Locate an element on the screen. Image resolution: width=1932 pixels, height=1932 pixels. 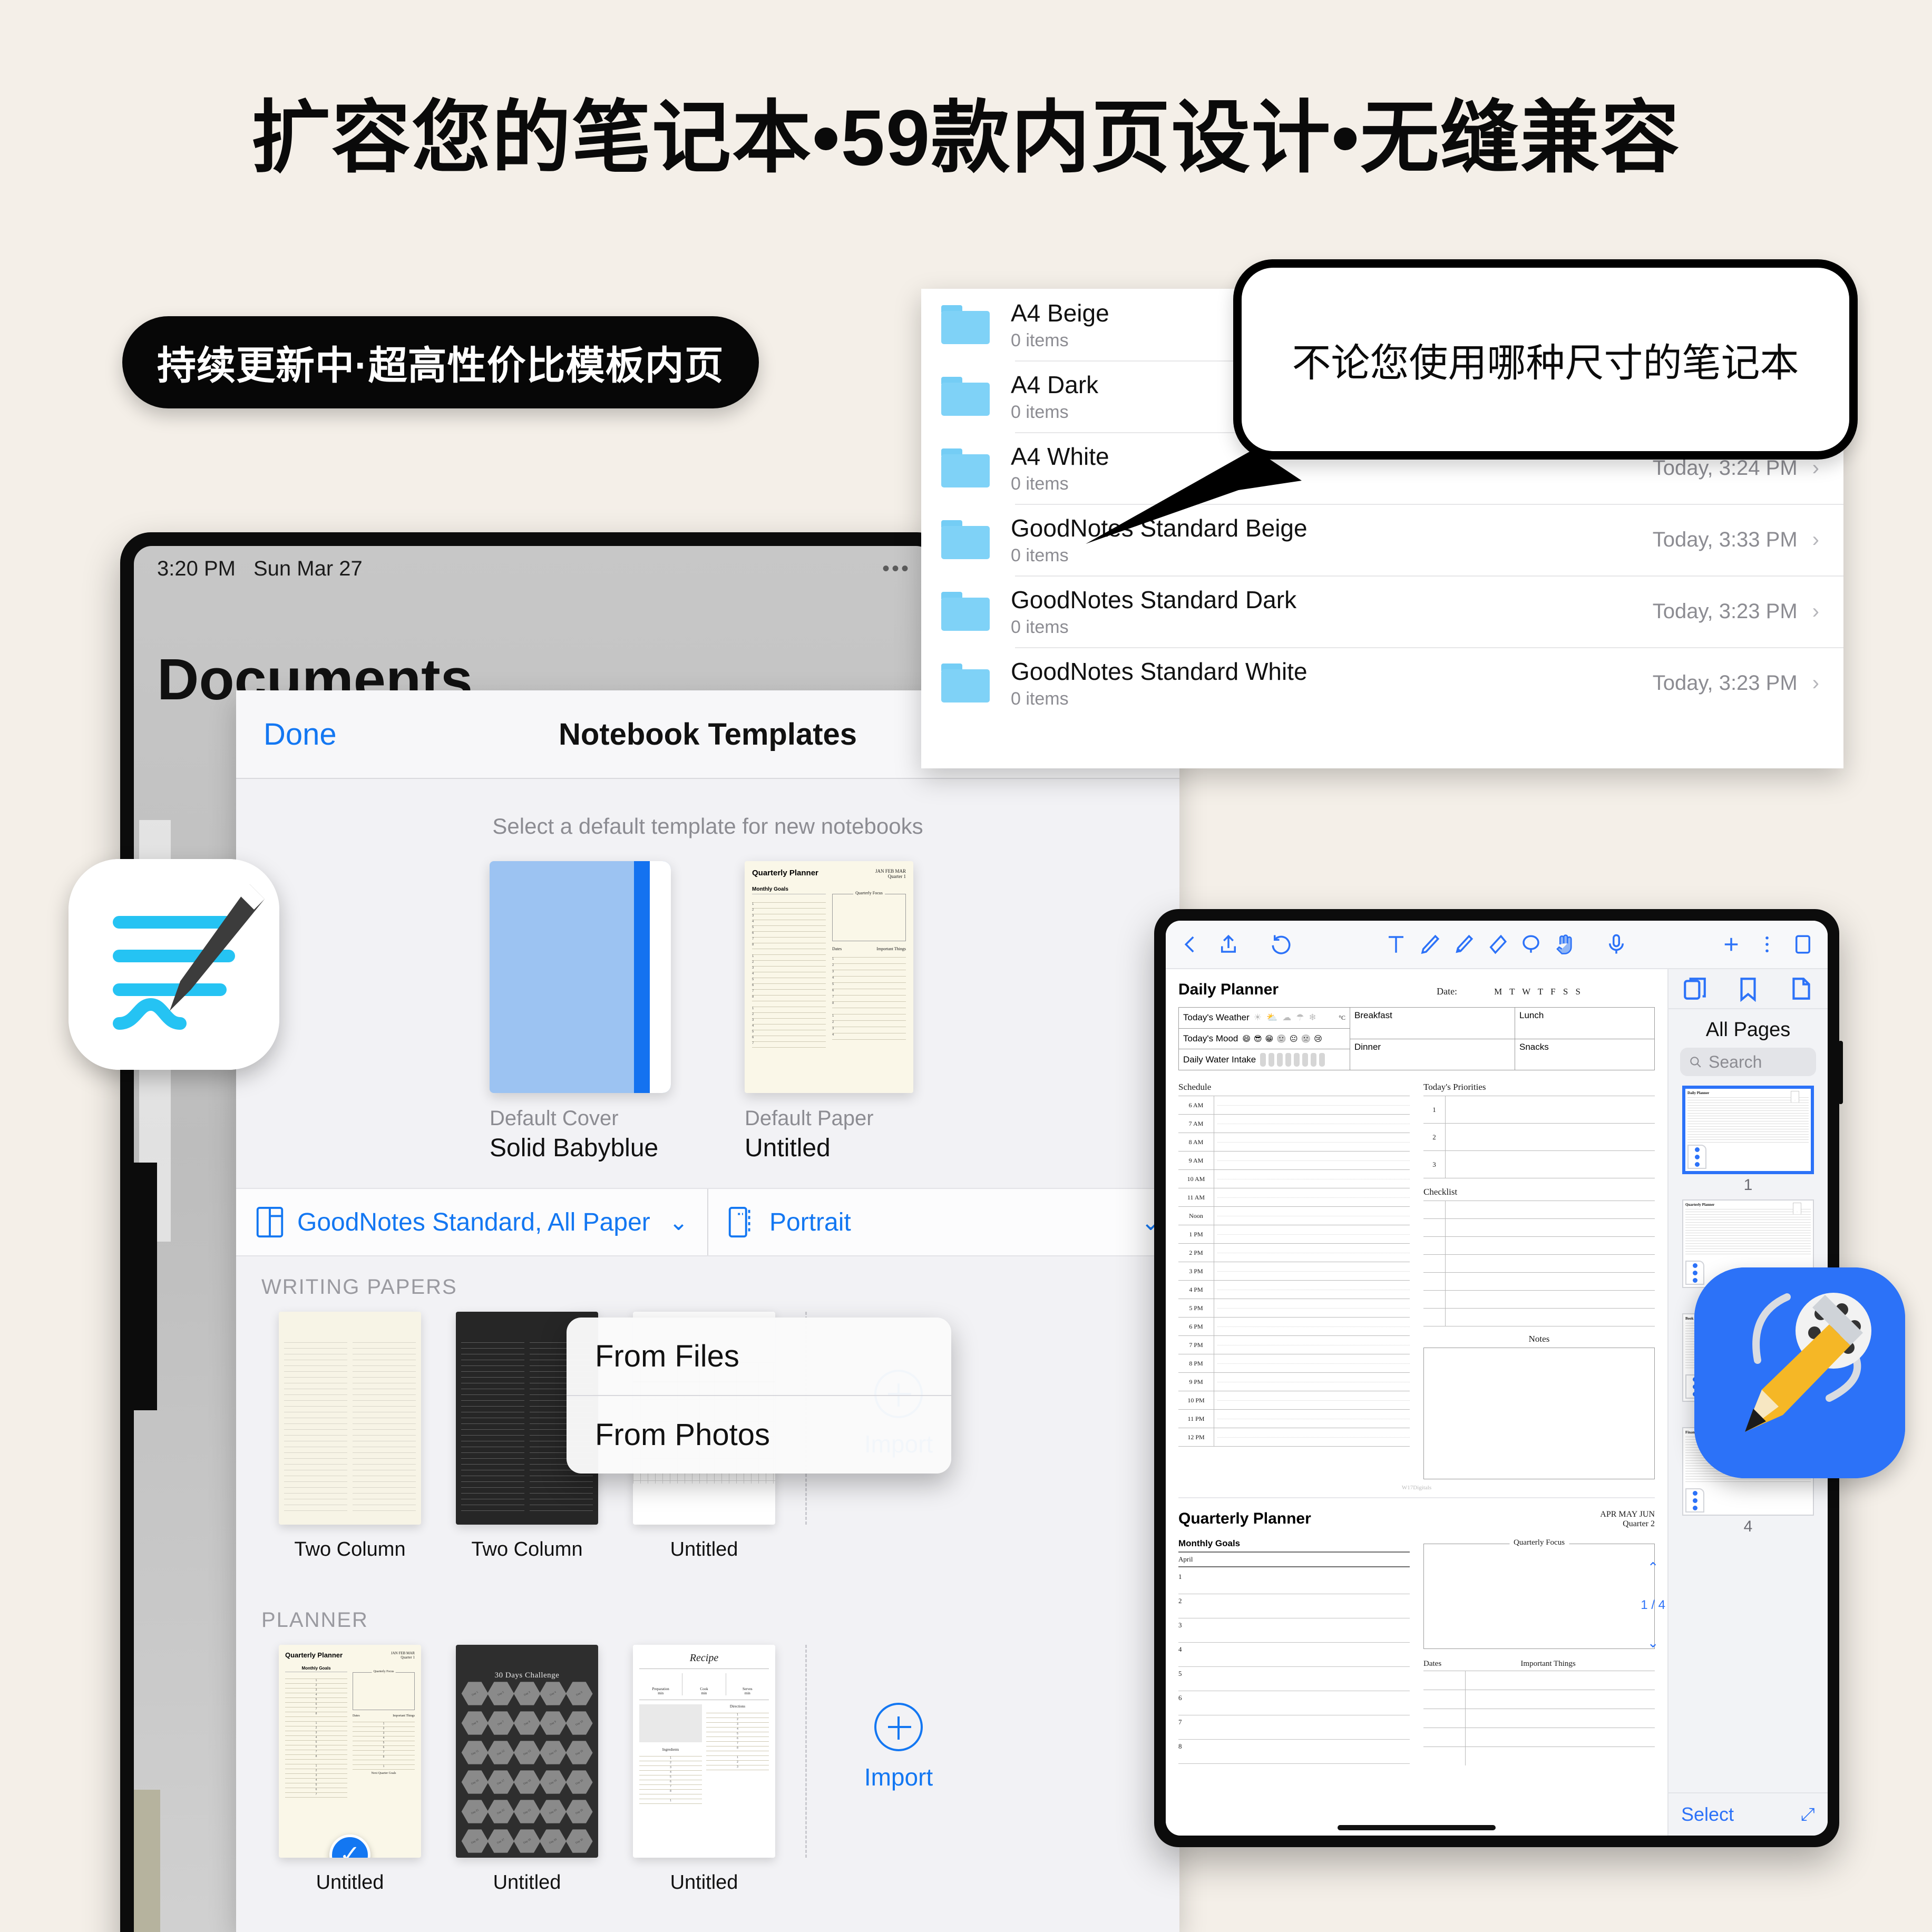
list-item: Daily Planner 1 is located at coordinates (1748, 1140).